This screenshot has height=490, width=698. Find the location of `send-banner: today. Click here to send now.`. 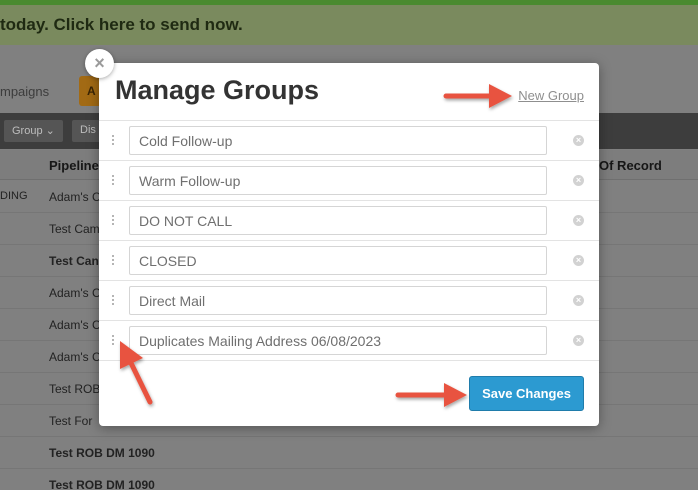

send-banner: today. Click here to send now. is located at coordinates (349, 25).